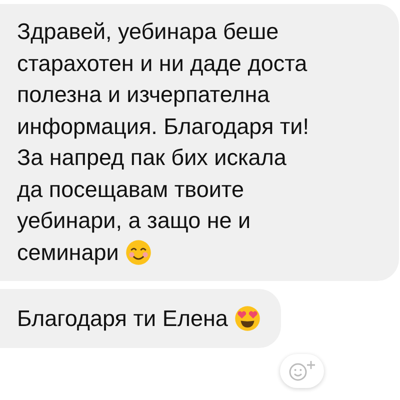 The height and width of the screenshot is (400, 400). I want to click on message-text: уебинари, а защо не и, so click(134, 221).